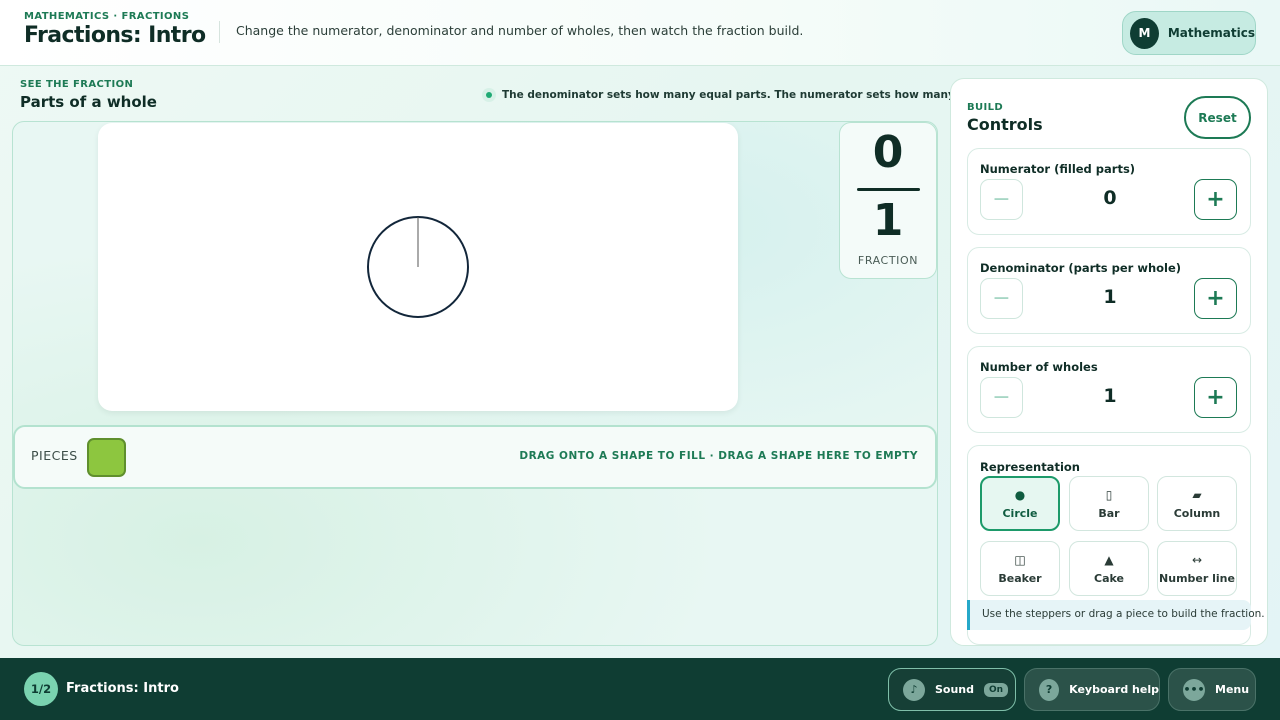 This screenshot has height=720, width=1280. I want to click on representation-option-label: Circle, so click(1020, 513).